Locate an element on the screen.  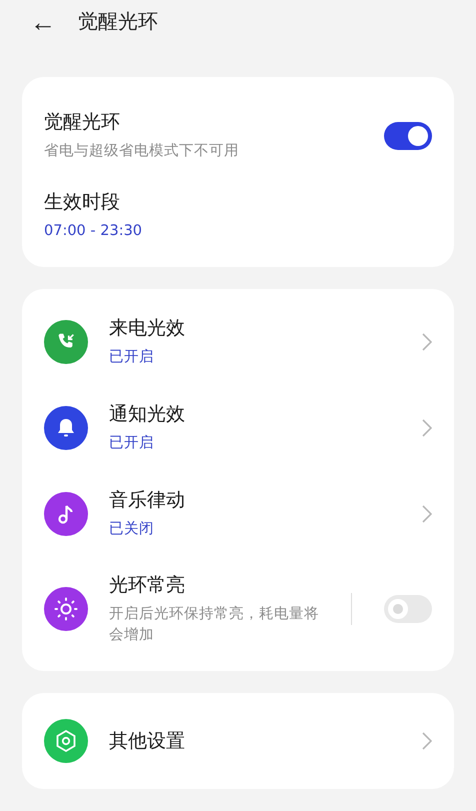
toggle-switch is located at coordinates (408, 136).